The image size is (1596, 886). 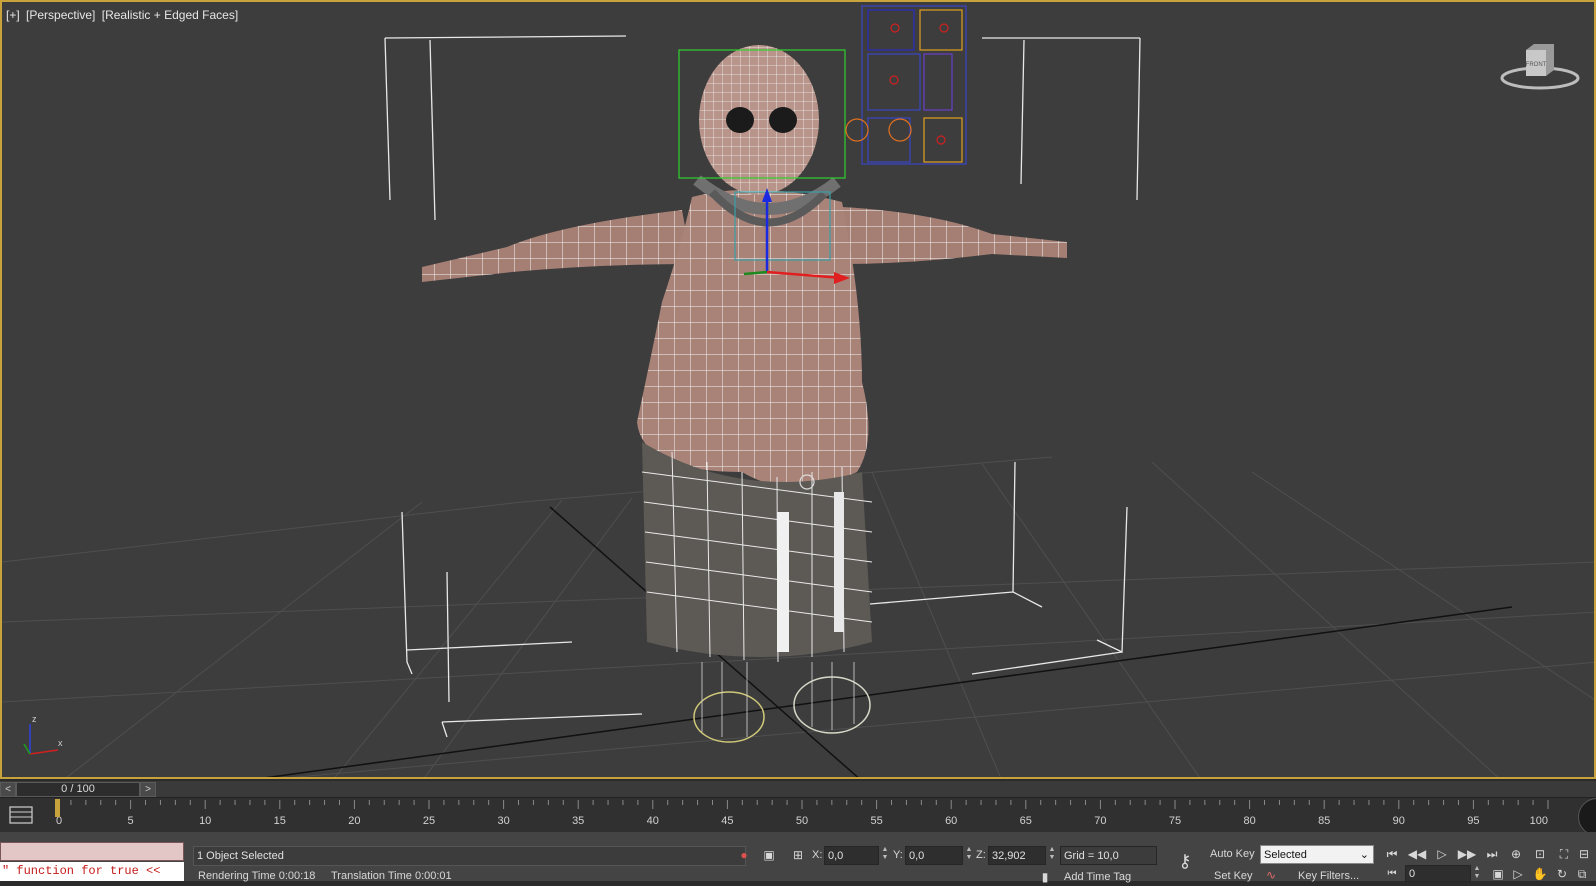 I want to click on track-tick-label: 65, so click(x=1026, y=821).